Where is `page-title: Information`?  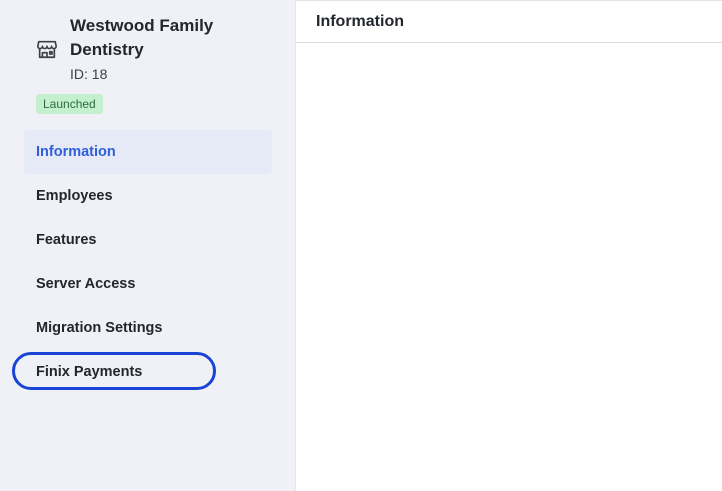
page-title: Information is located at coordinates (509, 21).